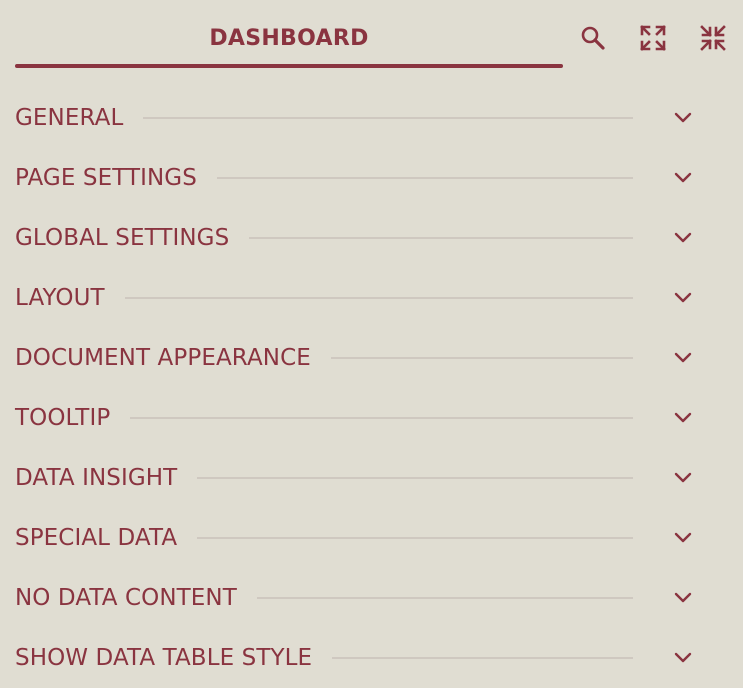  What do you see at coordinates (122, 238) in the screenshot?
I see `section-label: GLOBAL SETTINGS` at bounding box center [122, 238].